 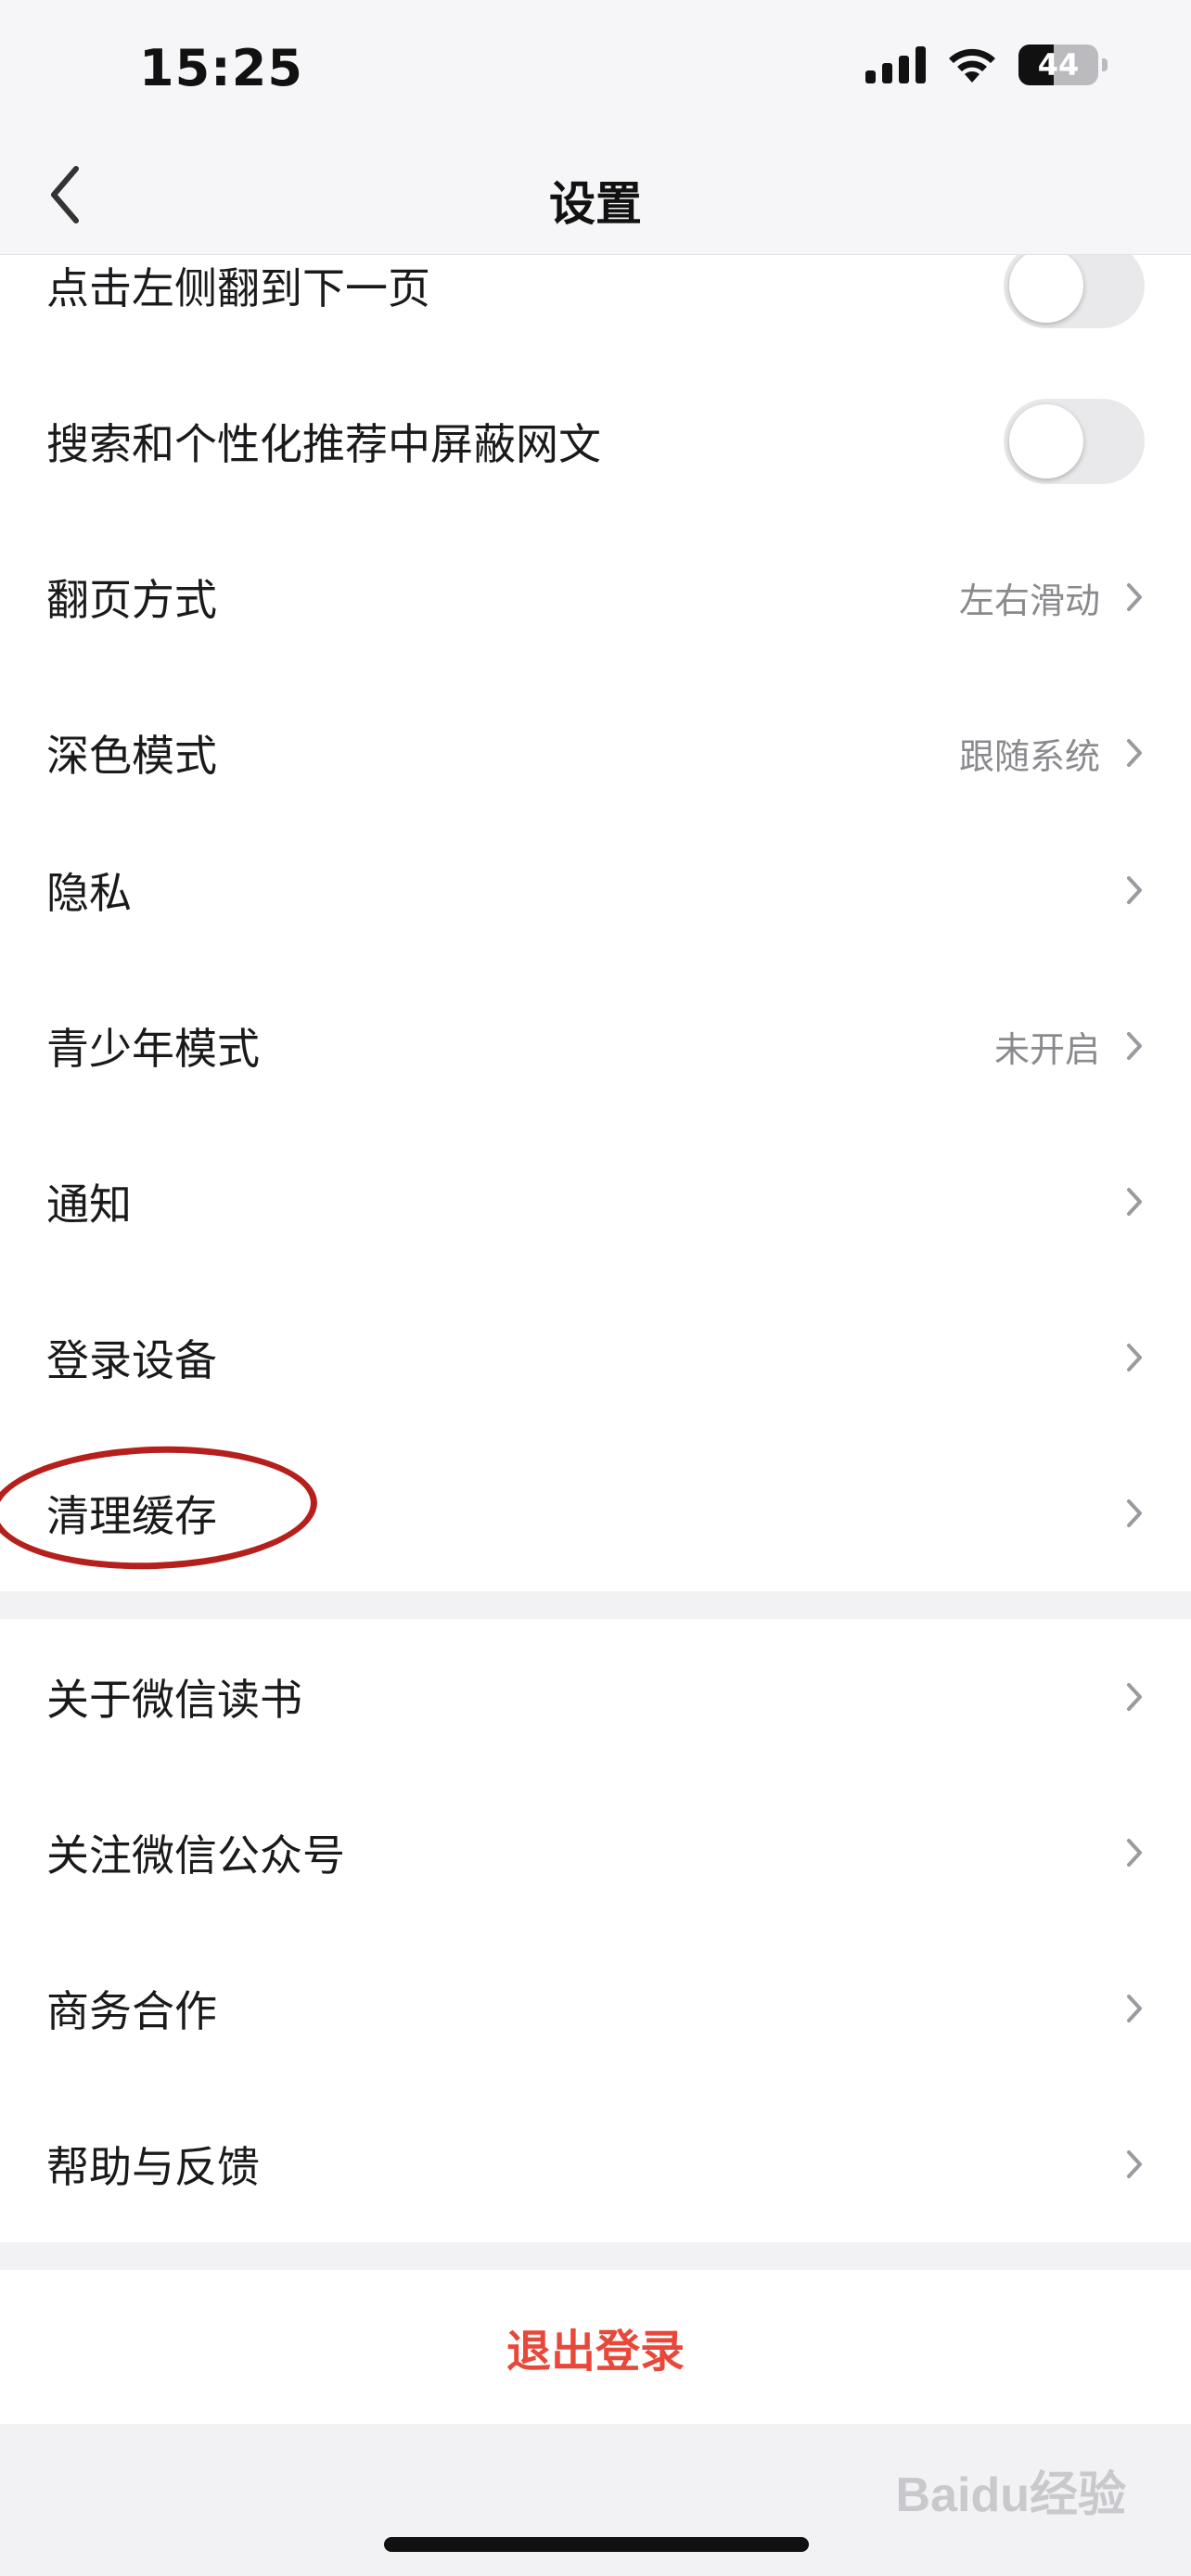 I want to click on cellular-signal-icon, so click(x=895, y=64).